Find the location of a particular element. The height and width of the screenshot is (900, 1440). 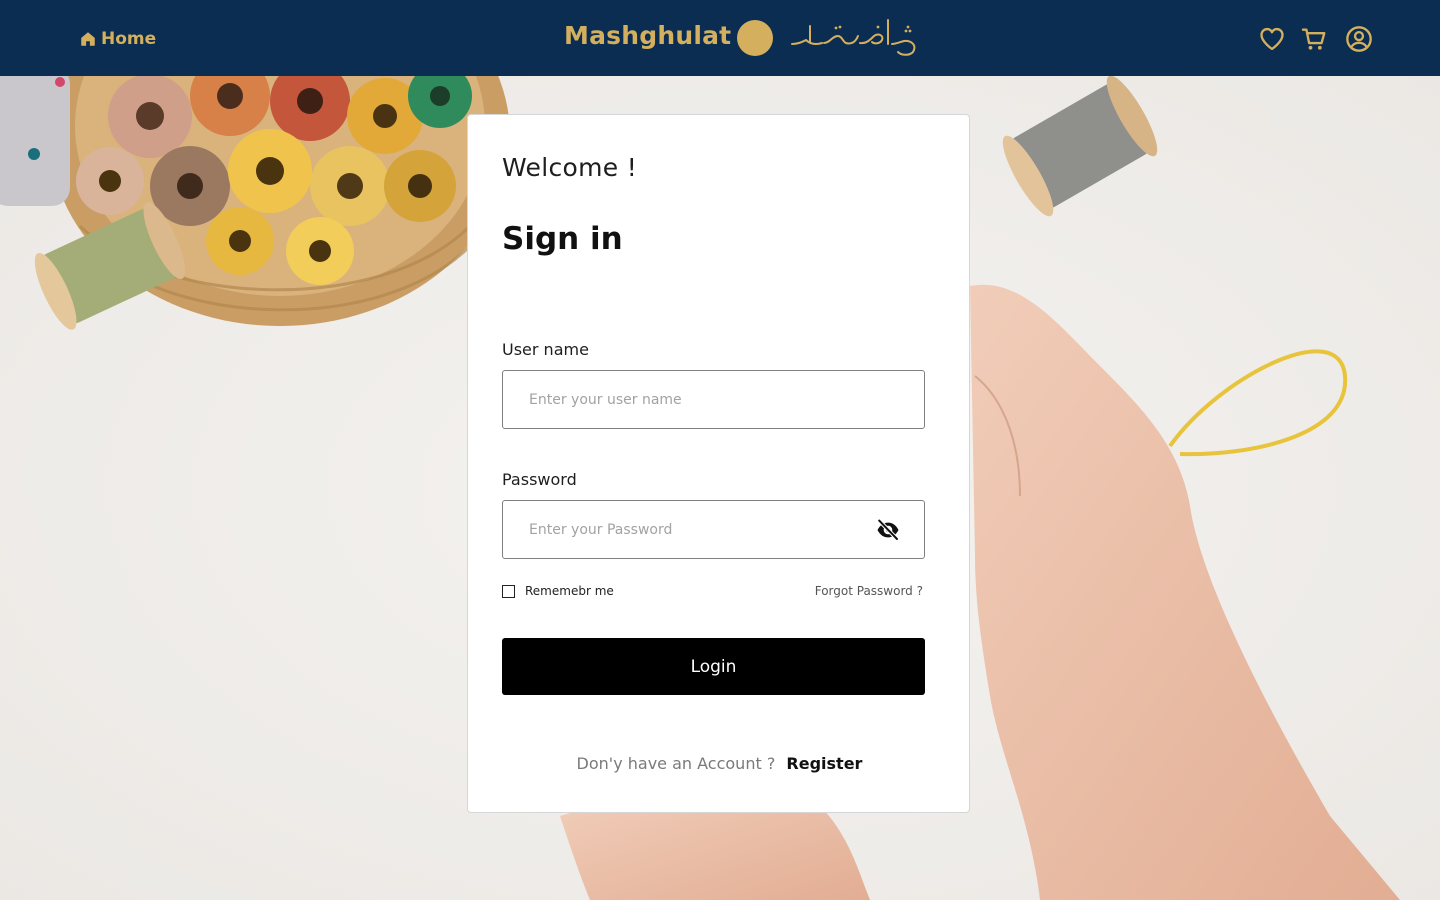

brand-logo-dot is located at coordinates (755, 38).